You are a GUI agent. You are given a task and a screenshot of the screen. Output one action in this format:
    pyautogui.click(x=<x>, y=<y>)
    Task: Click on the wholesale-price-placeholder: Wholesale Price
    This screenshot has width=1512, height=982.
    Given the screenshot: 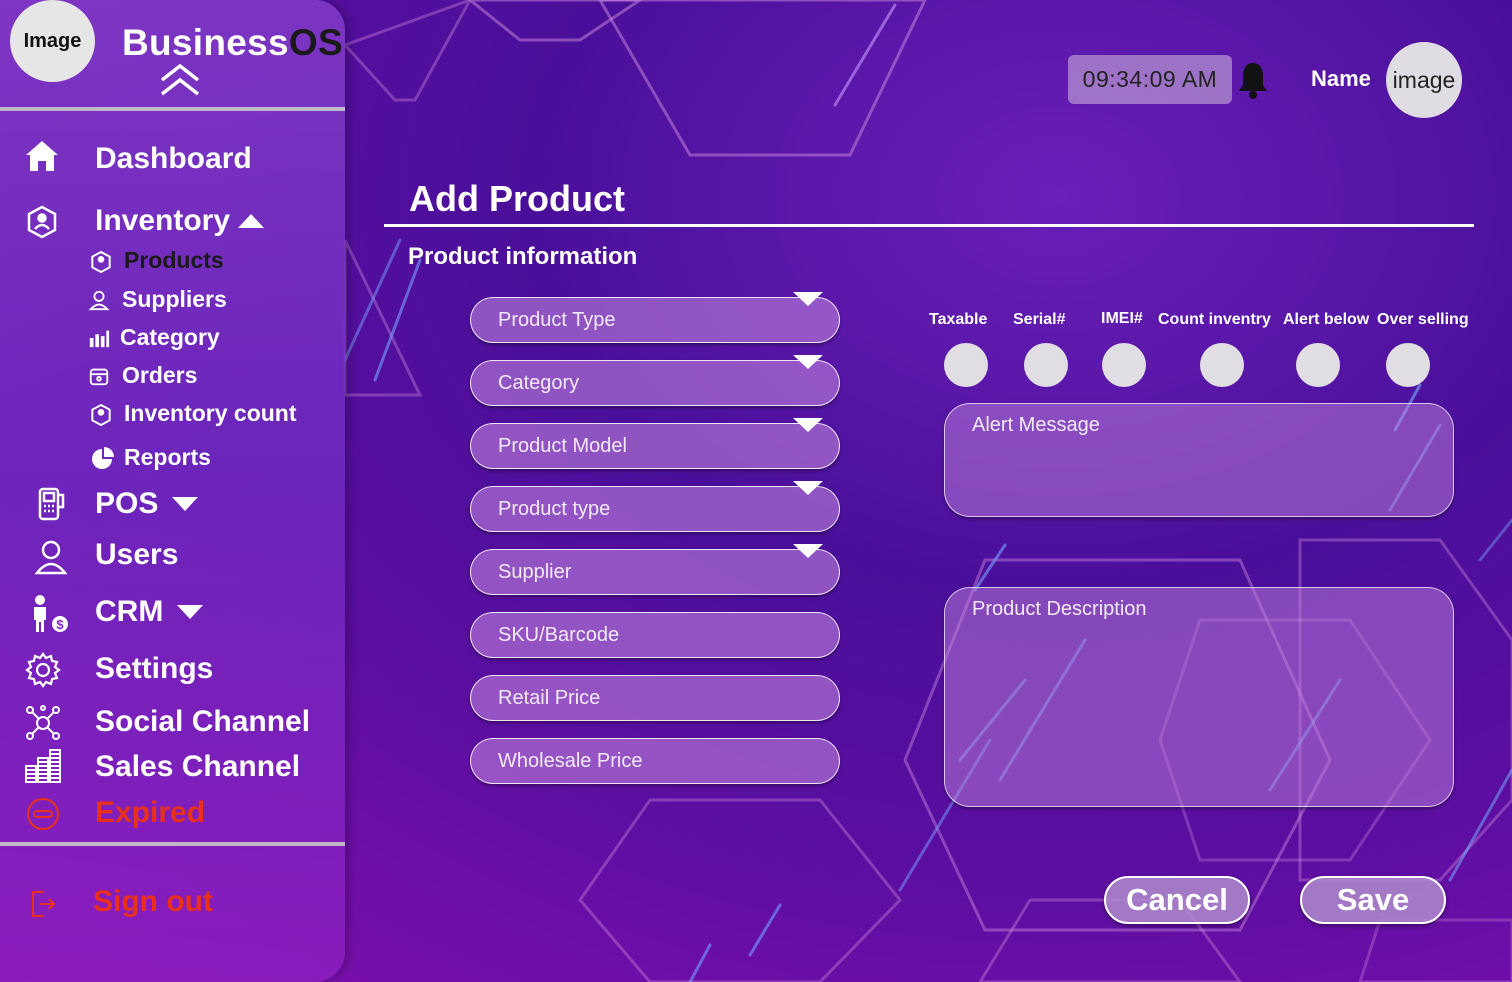 What is the action you would take?
    pyautogui.click(x=570, y=760)
    